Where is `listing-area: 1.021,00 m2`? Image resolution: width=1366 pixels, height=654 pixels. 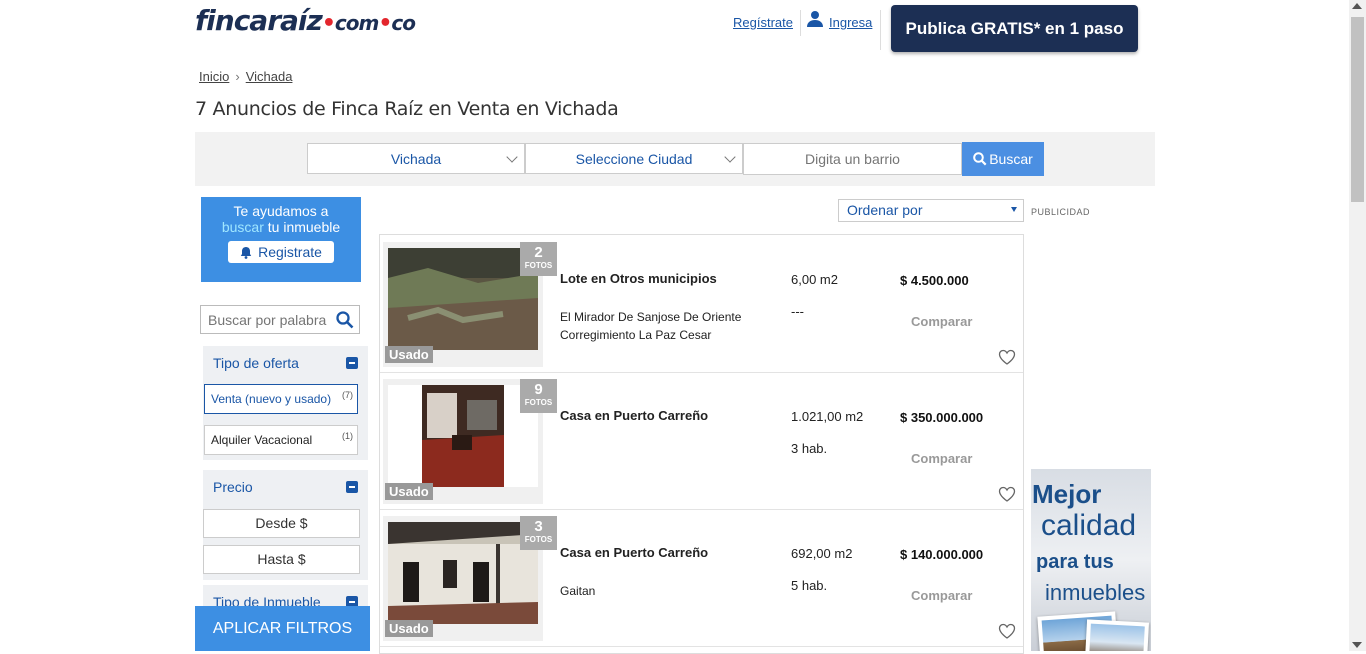 listing-area: 1.021,00 m2 is located at coordinates (827, 416).